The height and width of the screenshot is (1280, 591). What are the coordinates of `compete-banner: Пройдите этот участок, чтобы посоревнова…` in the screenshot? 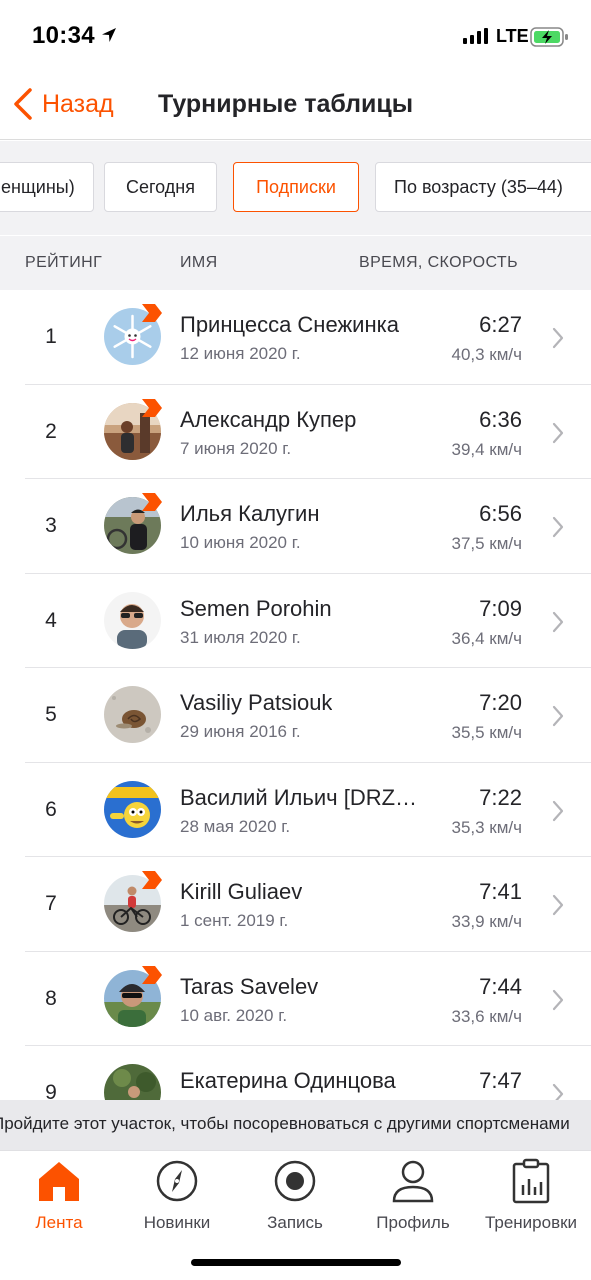 It's located at (295, 1125).